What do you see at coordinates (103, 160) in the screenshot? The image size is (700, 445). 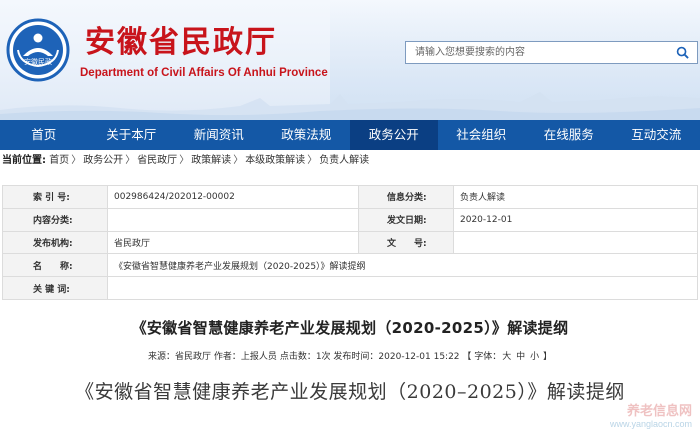 I see `breadcrumb-item-gov-affairs: 政务公开` at bounding box center [103, 160].